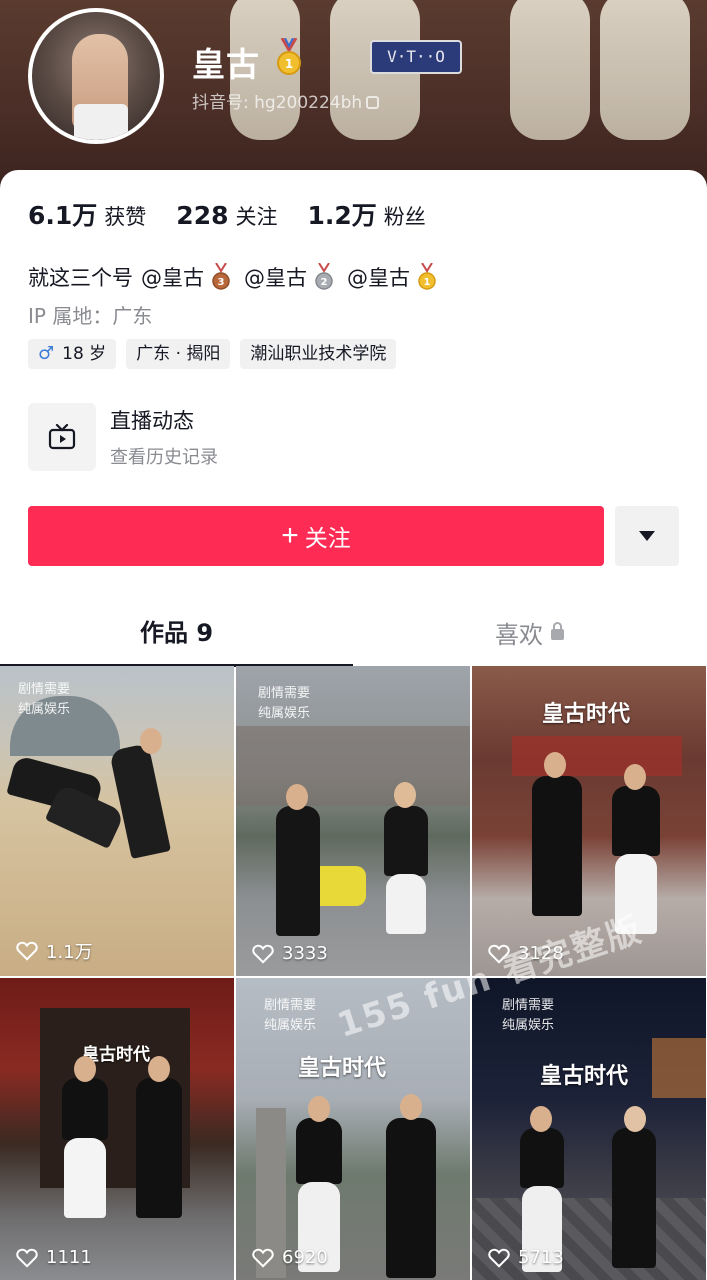 Image resolution: width=707 pixels, height=1280 pixels. What do you see at coordinates (324, 282) in the screenshot?
I see `svg-text: 2` at bounding box center [324, 282].